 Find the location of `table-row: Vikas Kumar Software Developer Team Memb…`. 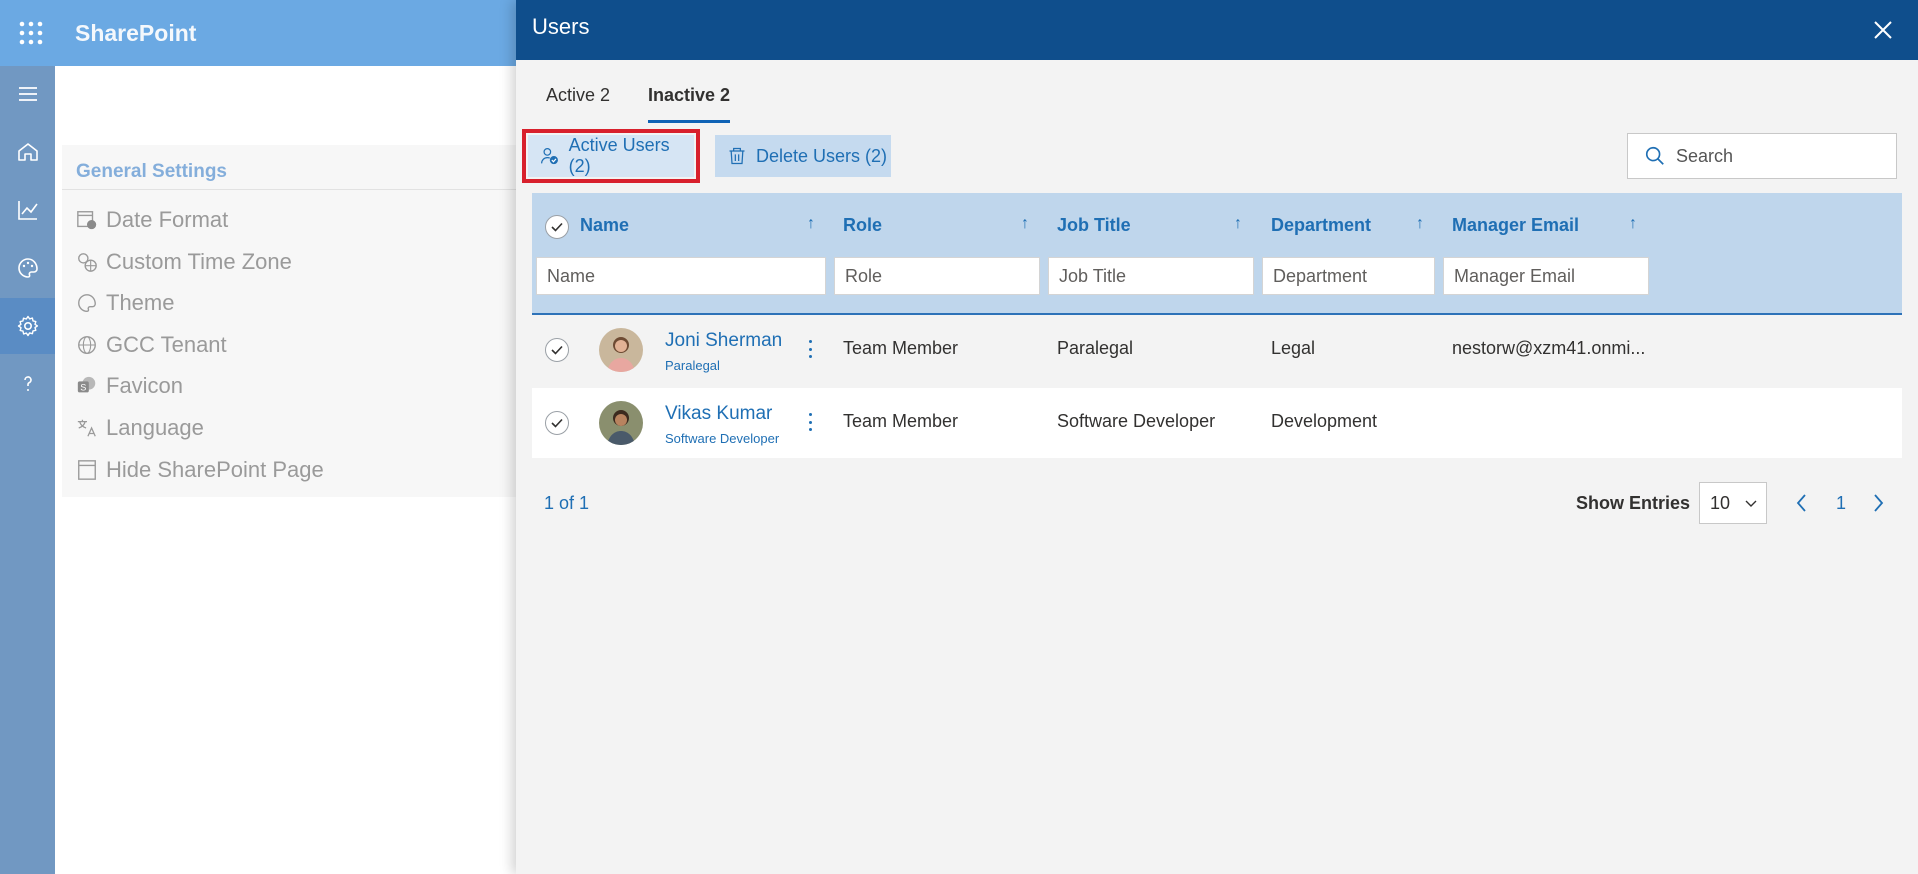

table-row: Vikas Kumar Software Developer Team Memb… is located at coordinates (1217, 423).